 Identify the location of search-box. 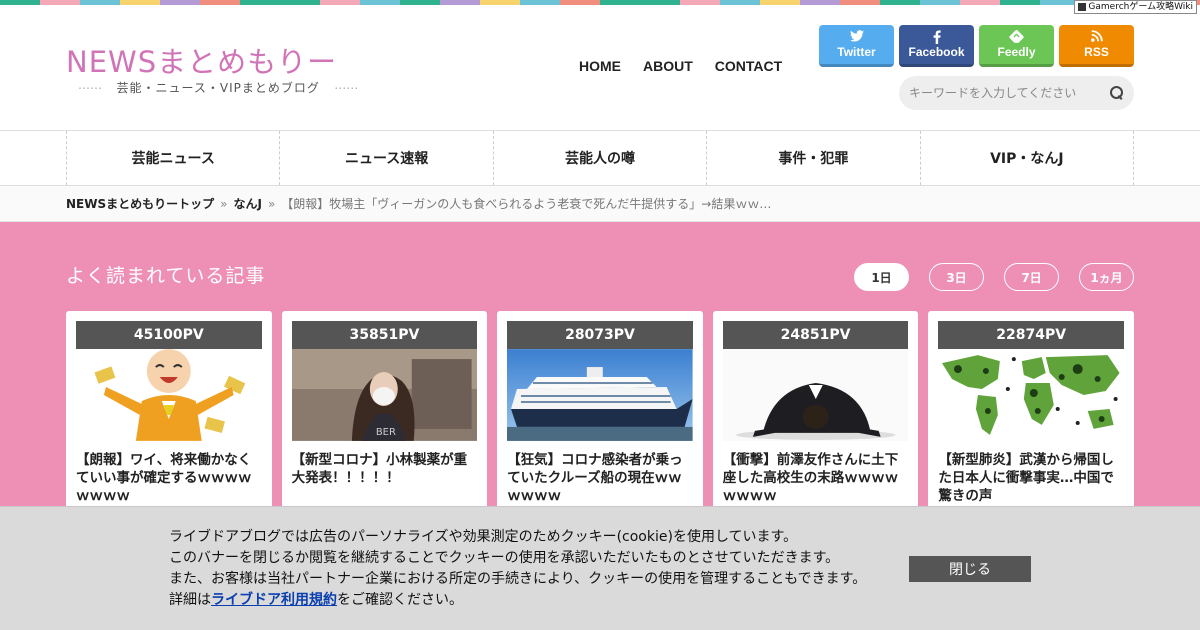
(1016, 93).